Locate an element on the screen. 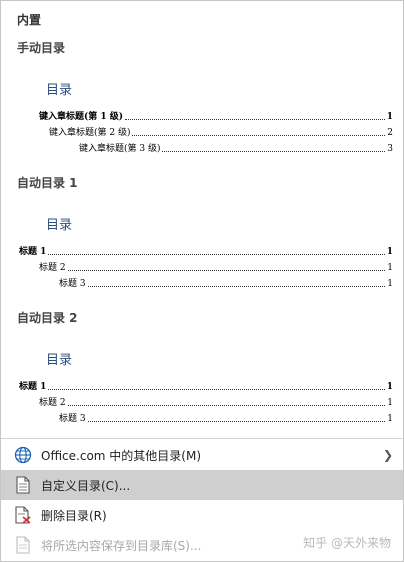  globe-icon is located at coordinates (23, 455).